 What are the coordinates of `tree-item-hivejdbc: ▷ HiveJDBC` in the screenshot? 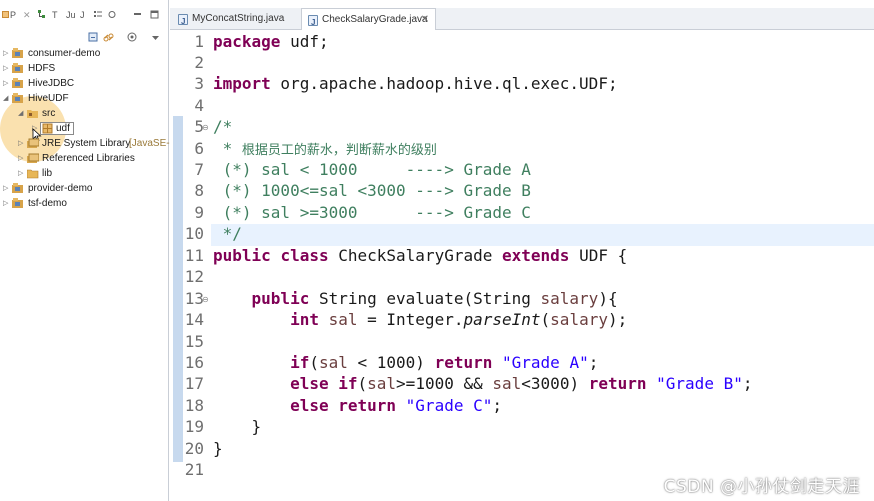 It's located at (84, 83).